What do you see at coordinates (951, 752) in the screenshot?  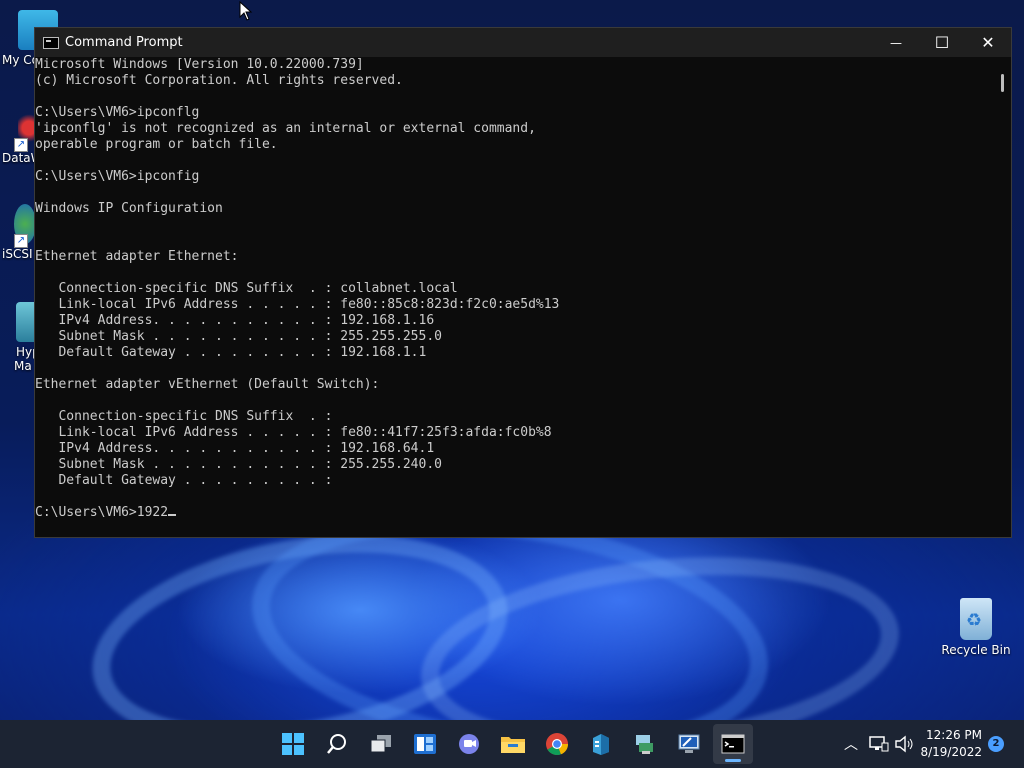 I see `clock-date: 8/19/2022` at bounding box center [951, 752].